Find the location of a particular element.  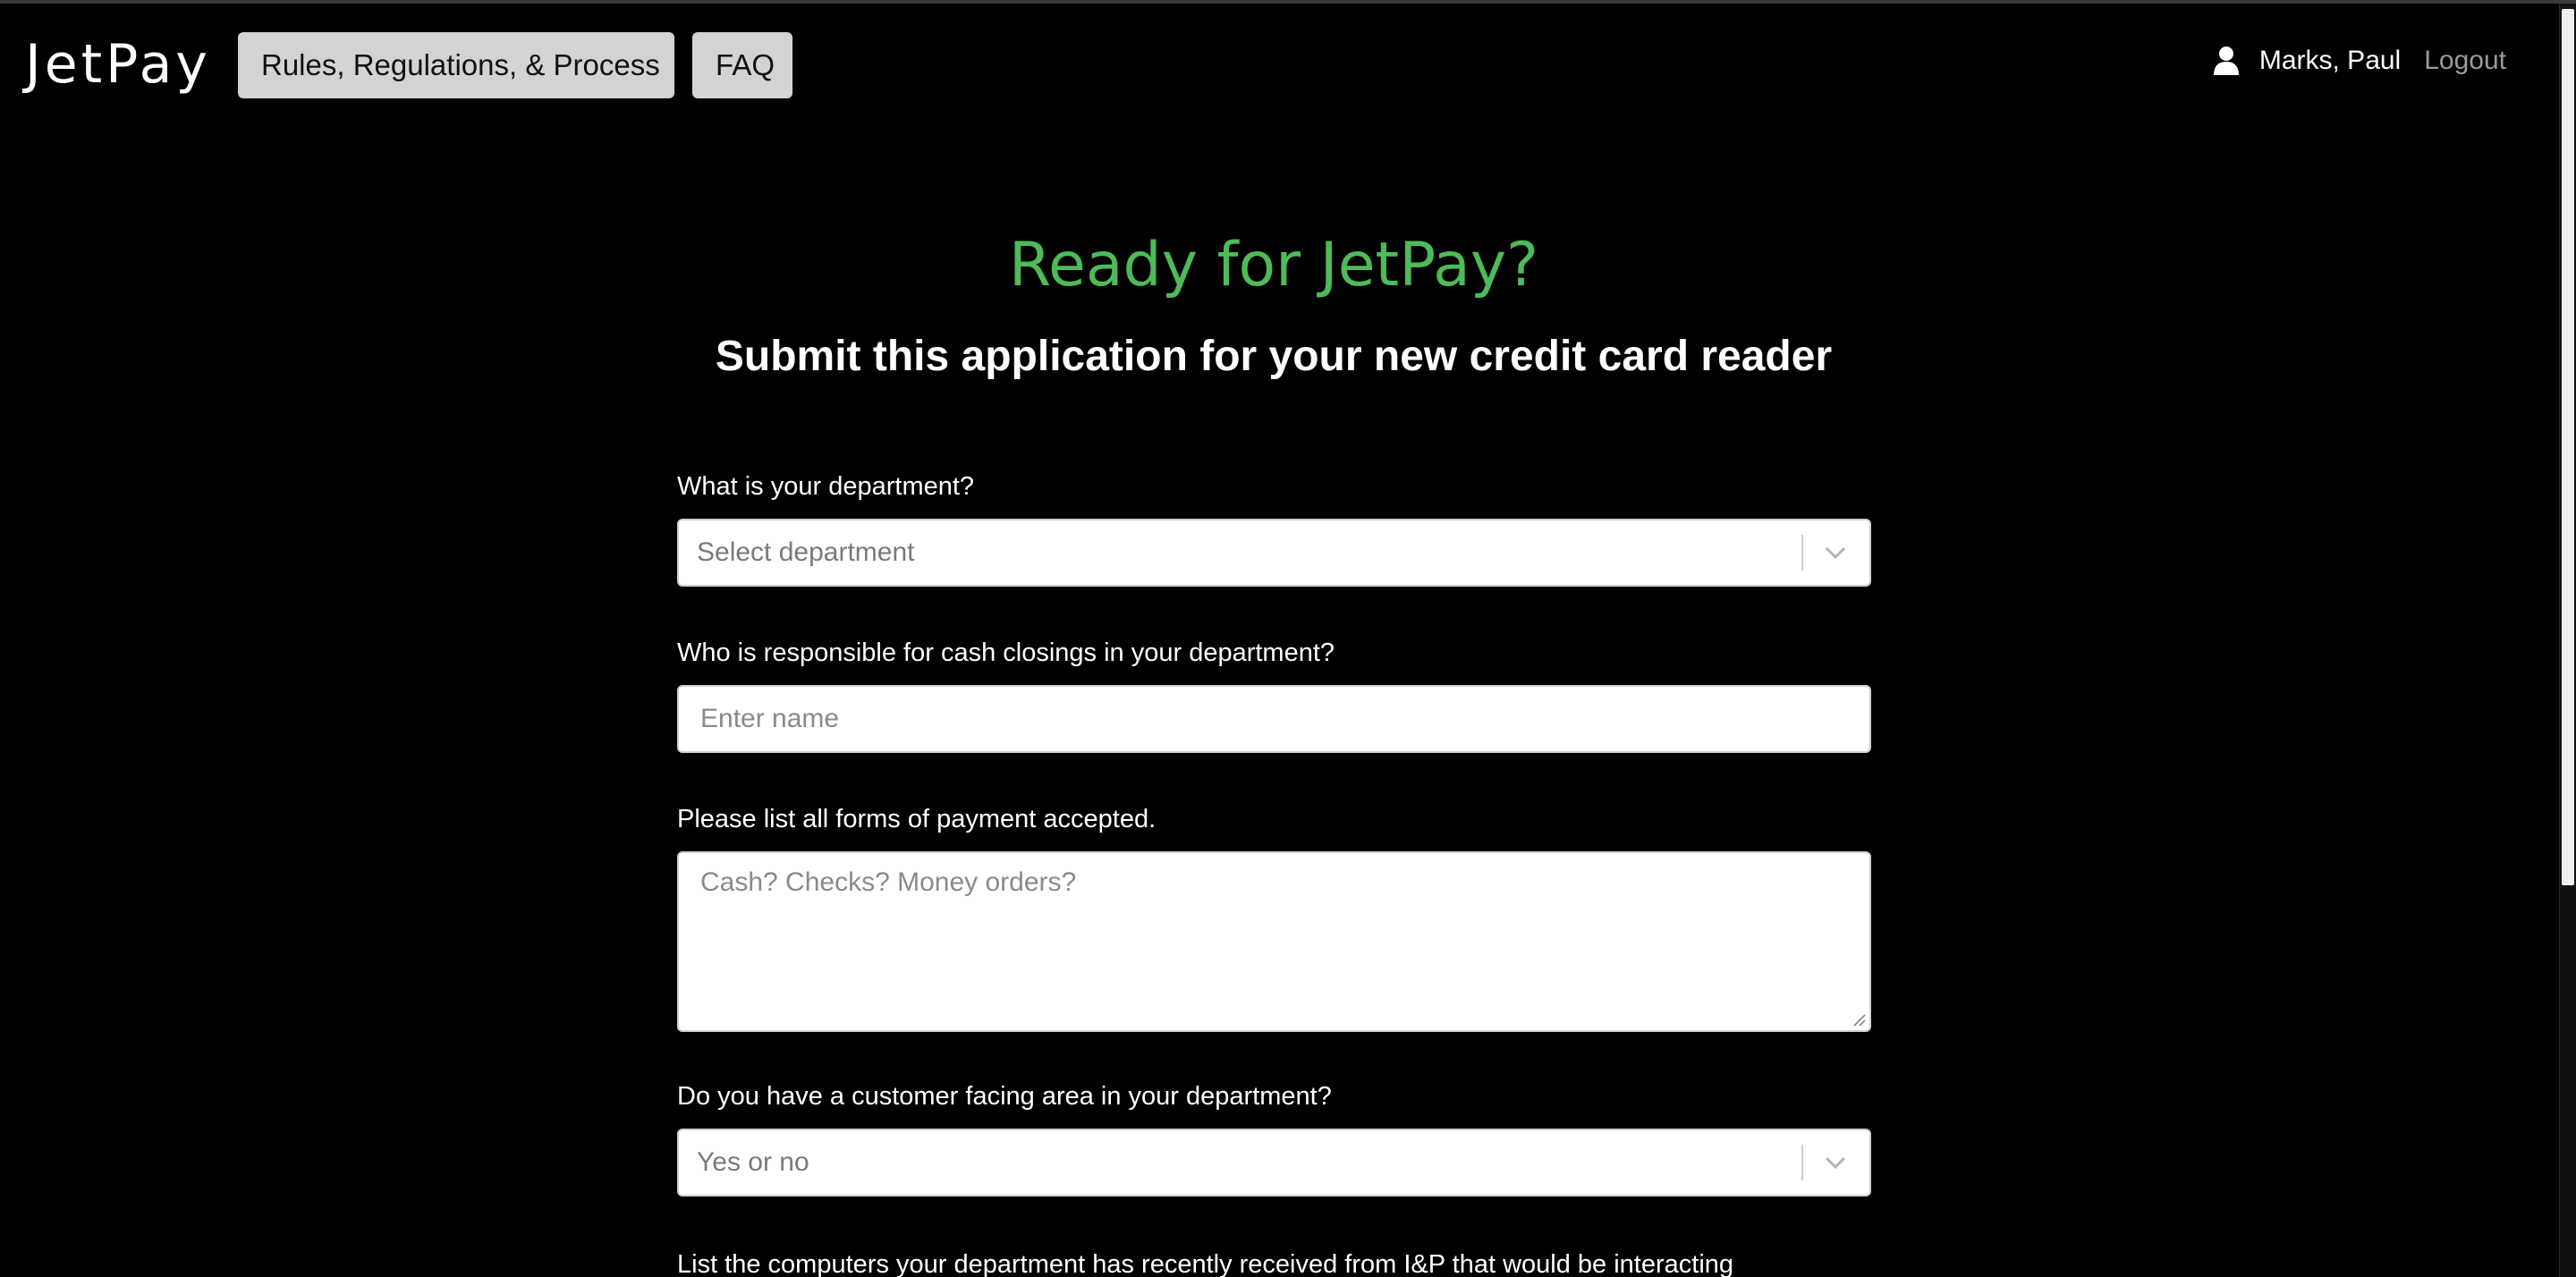

customer-facing-placeholder: Yes or no is located at coordinates (753, 1162).